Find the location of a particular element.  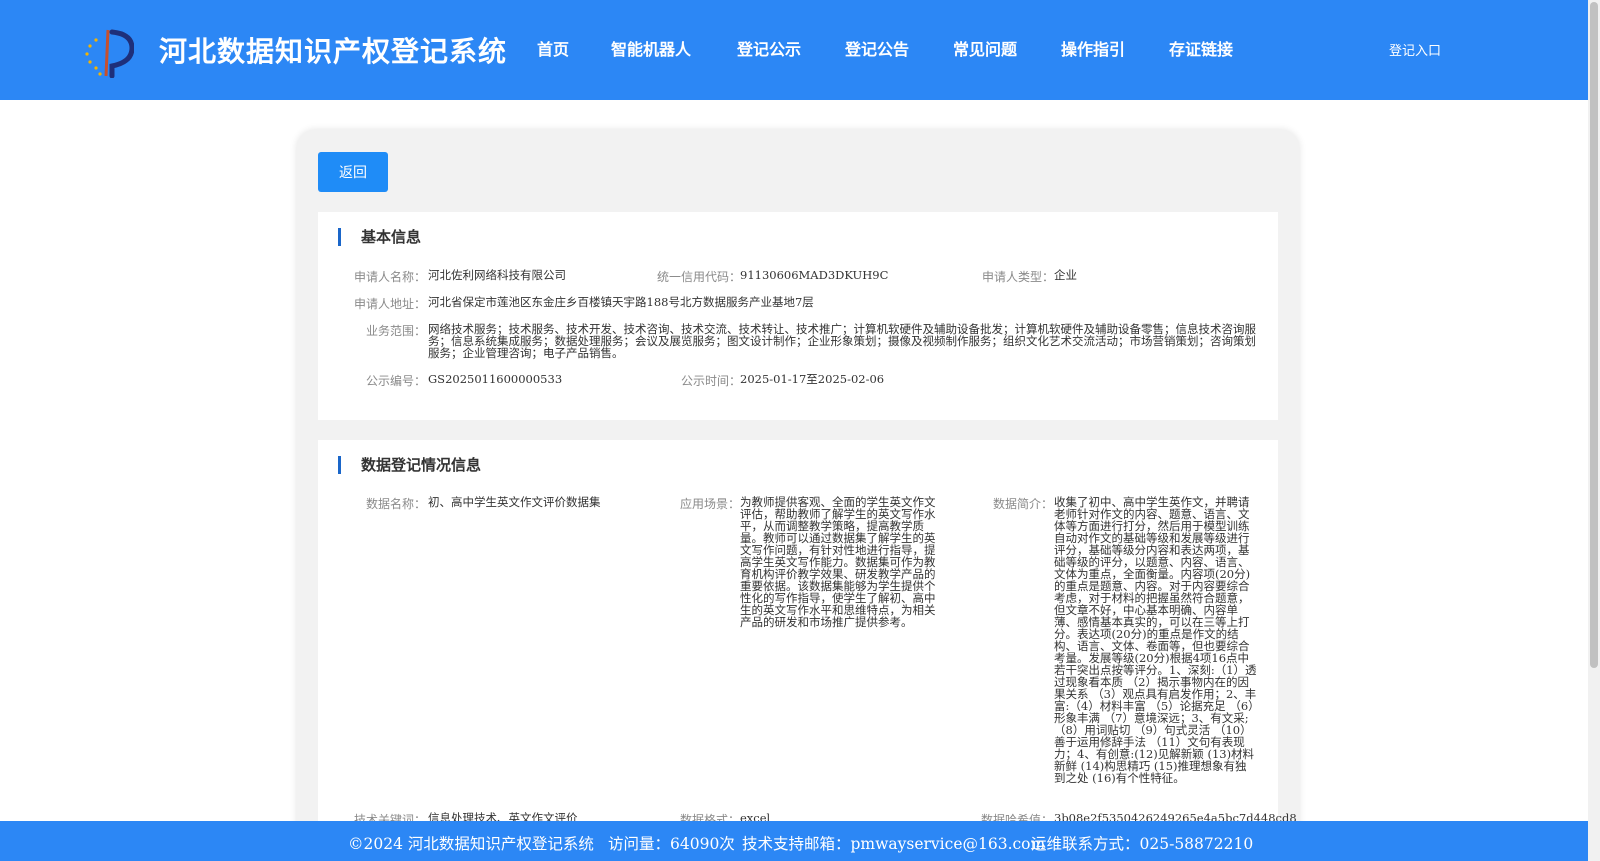

data-name-label: 数据名称： is located at coordinates (396, 504).